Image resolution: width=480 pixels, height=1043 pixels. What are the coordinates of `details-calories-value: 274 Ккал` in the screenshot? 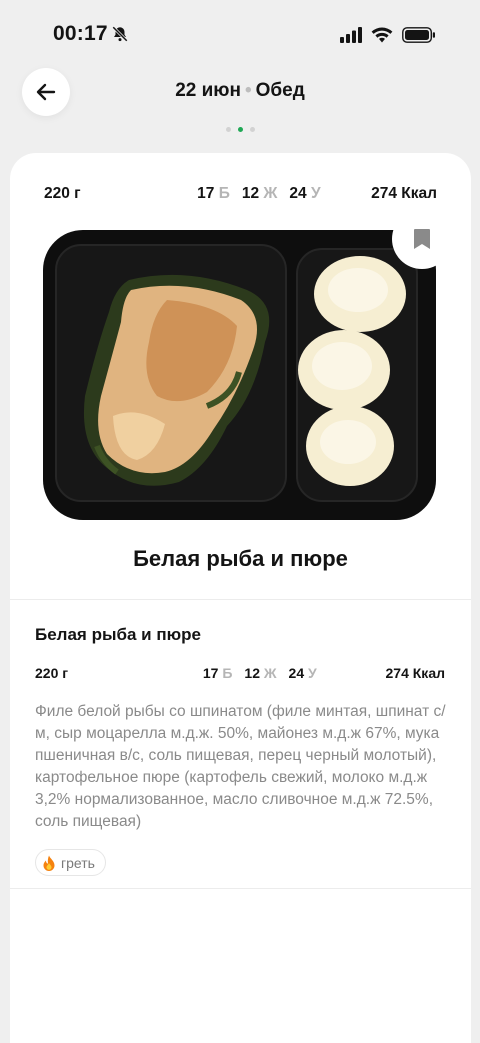 It's located at (415, 673).